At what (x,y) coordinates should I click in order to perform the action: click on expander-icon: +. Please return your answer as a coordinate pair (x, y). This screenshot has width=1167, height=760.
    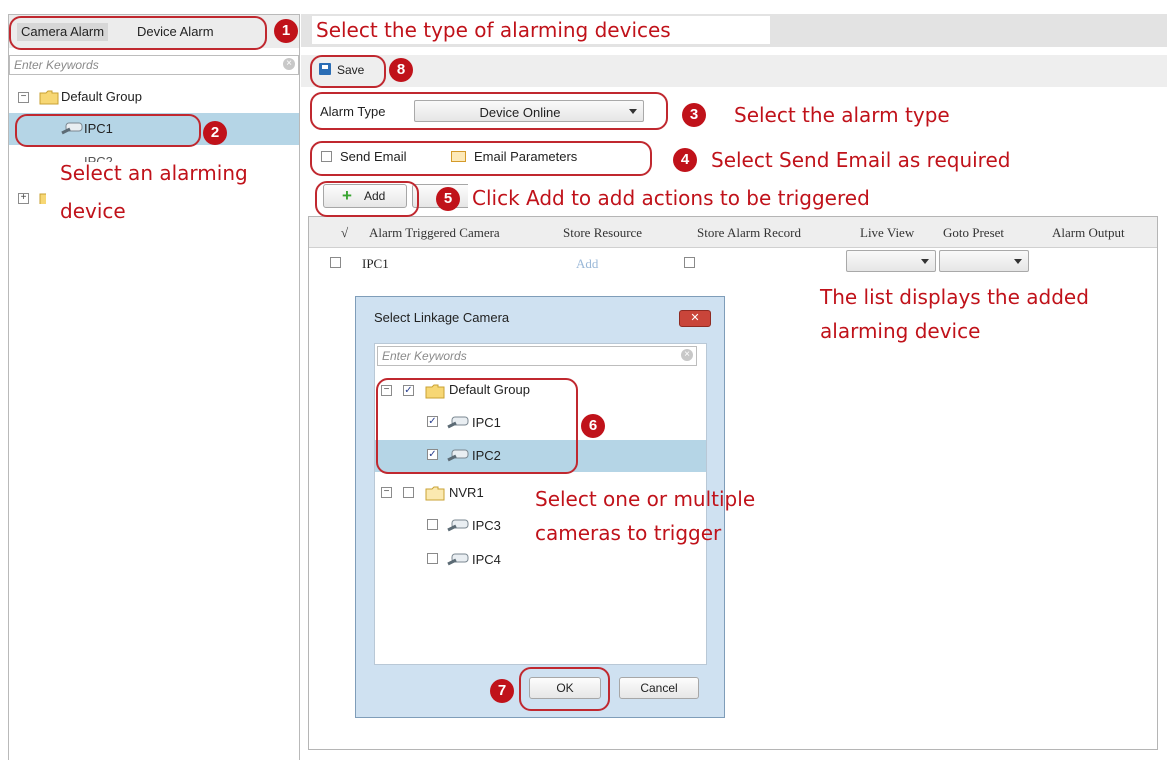
    Looking at the image, I should click on (23, 198).